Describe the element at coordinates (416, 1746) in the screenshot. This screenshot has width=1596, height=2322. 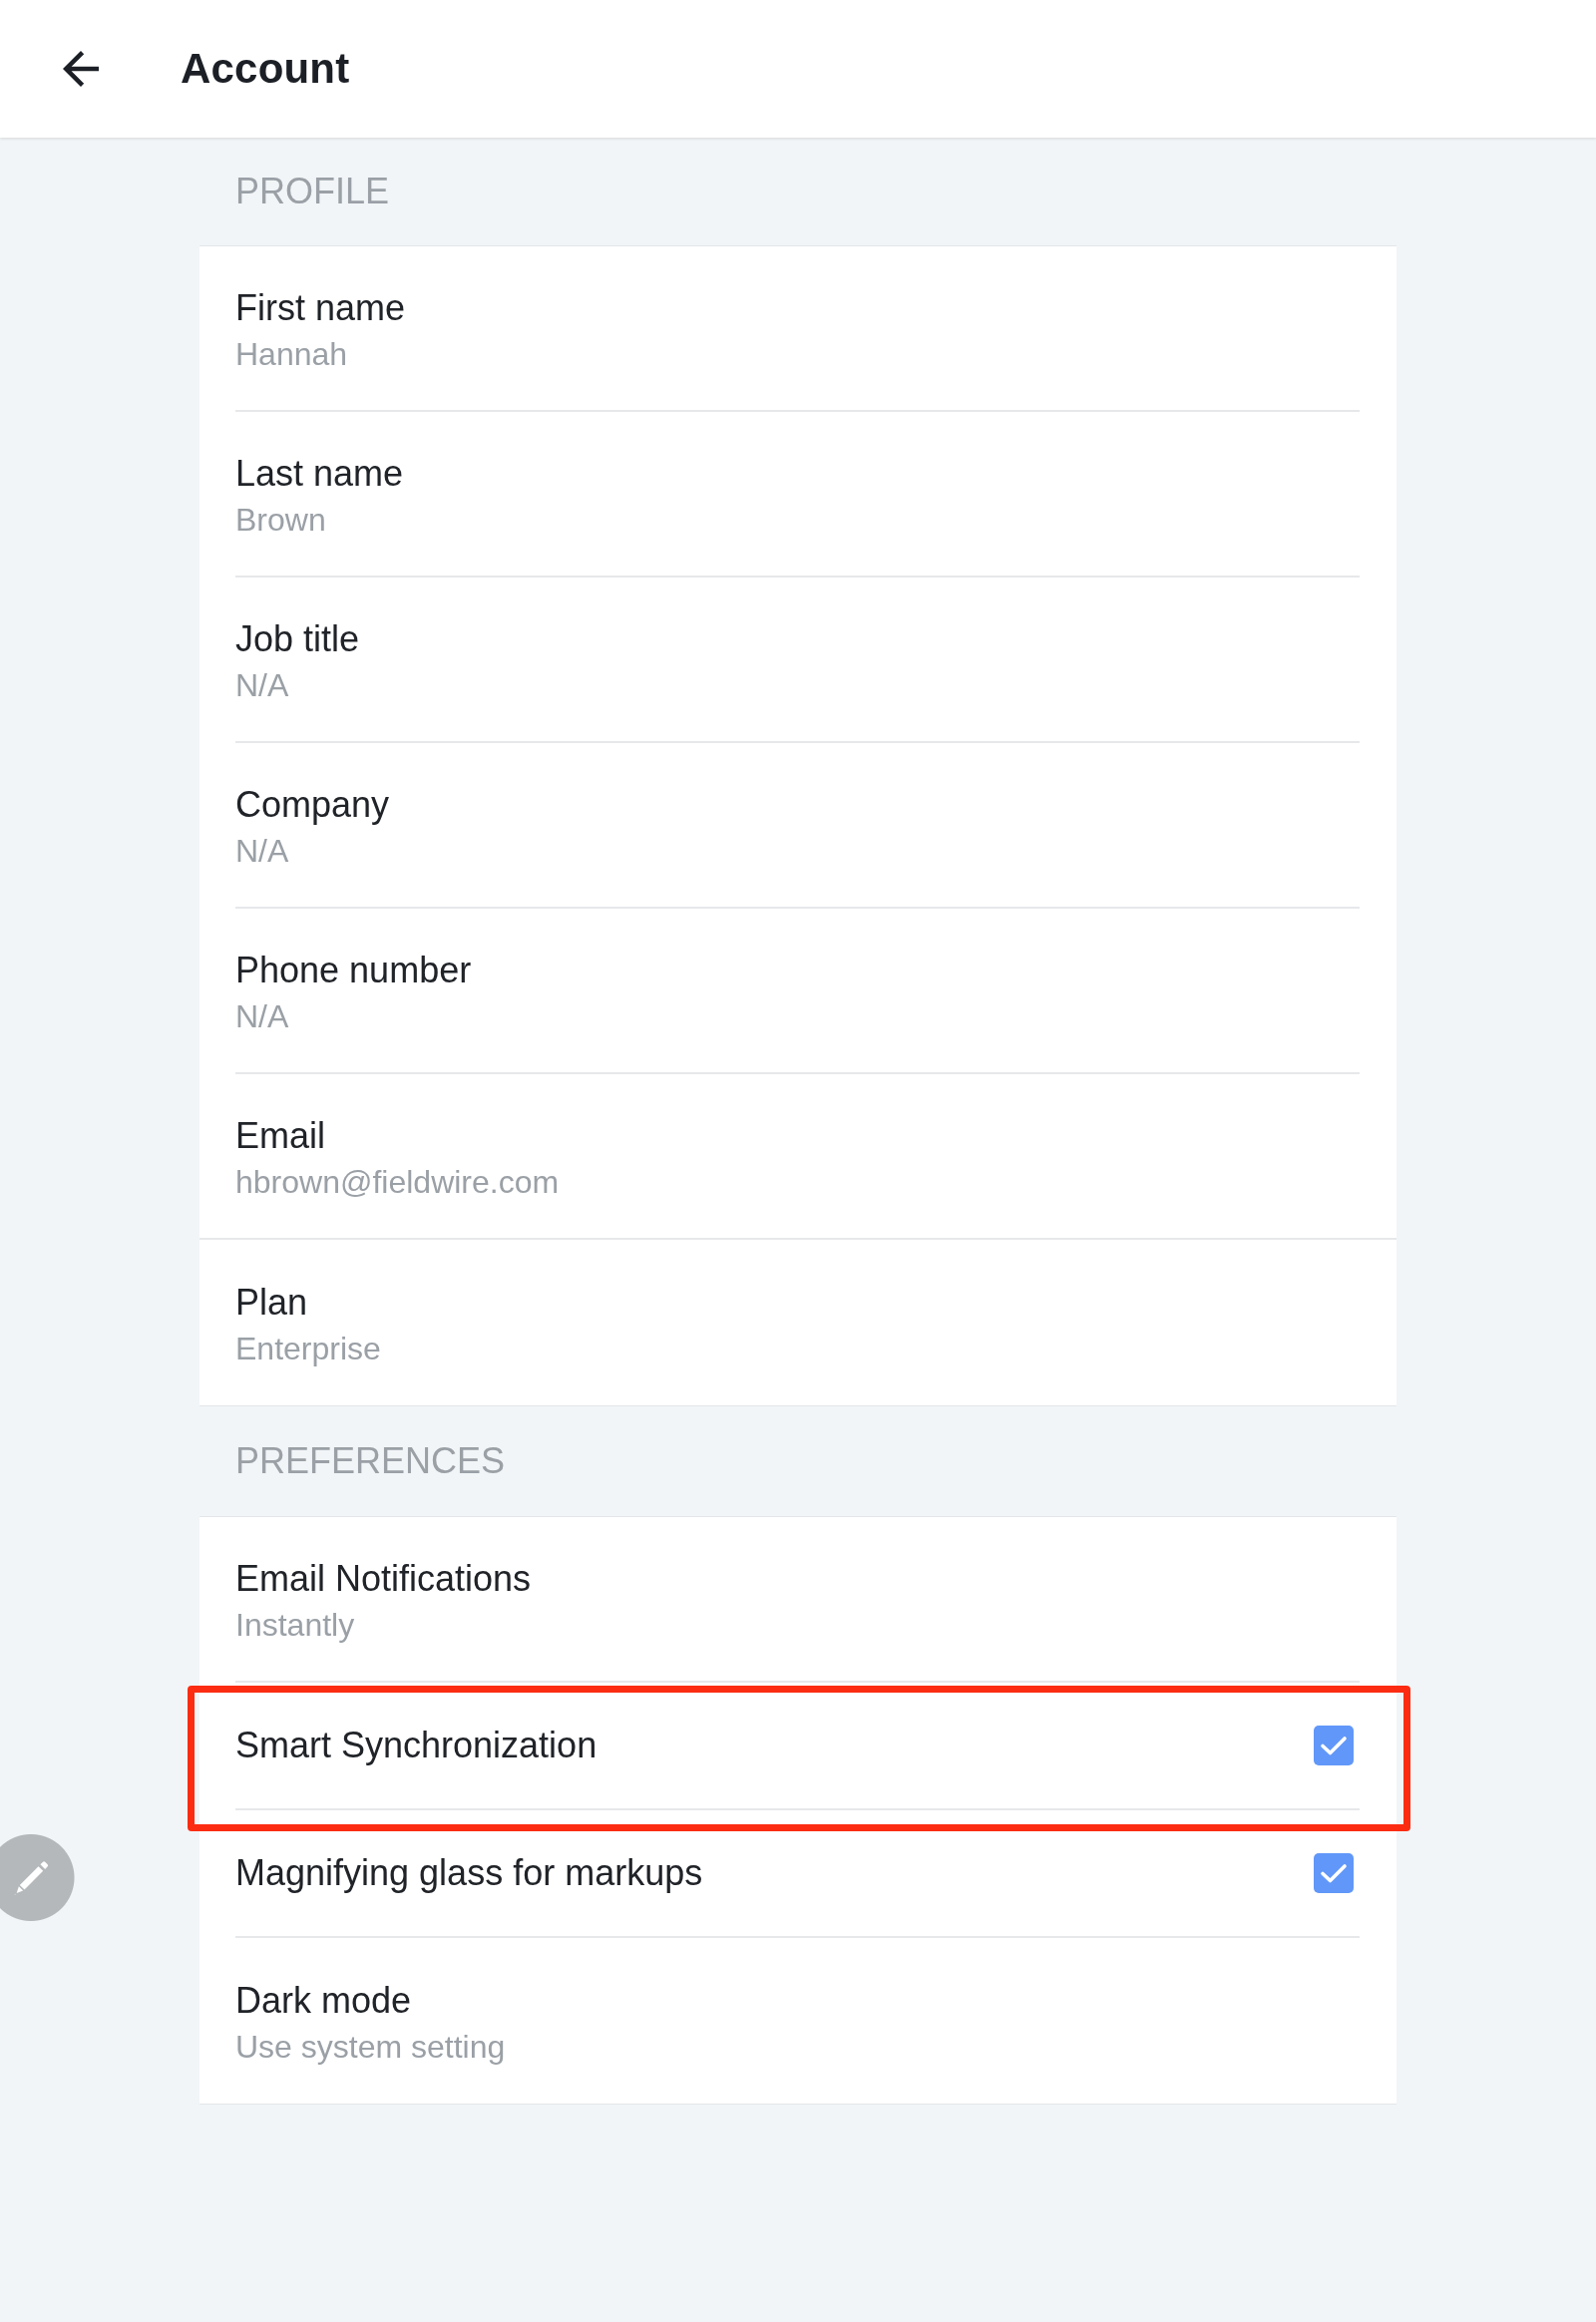
I see `setting-label: Smart Synchronization` at that location.